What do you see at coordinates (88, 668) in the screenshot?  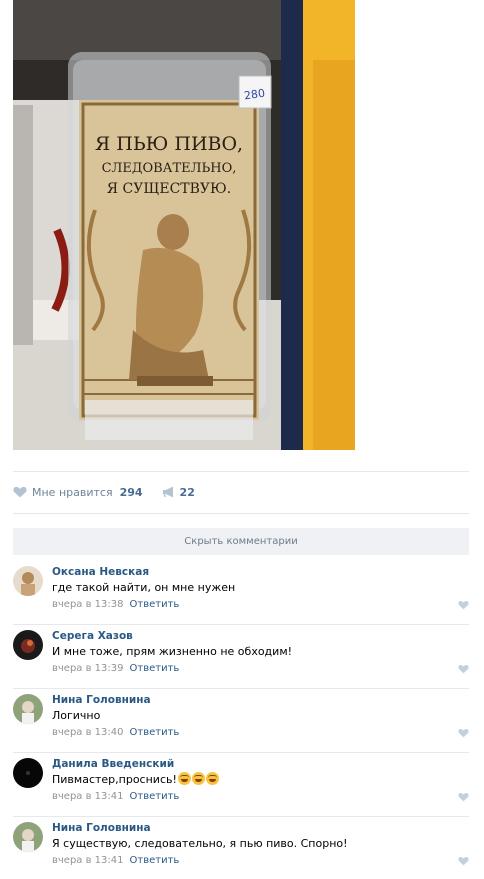 I see `comment-time: вчера в 13:39` at bounding box center [88, 668].